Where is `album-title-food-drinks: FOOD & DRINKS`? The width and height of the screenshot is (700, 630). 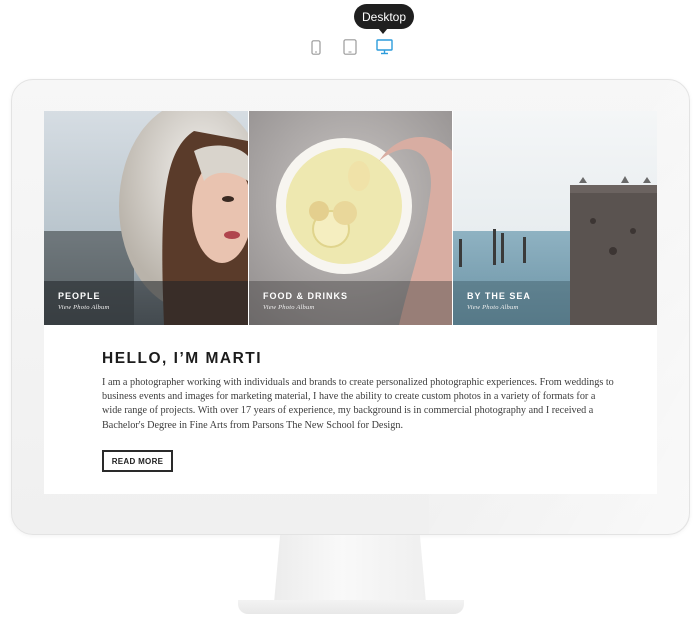
album-title-food-drinks: FOOD & DRINKS is located at coordinates (305, 296).